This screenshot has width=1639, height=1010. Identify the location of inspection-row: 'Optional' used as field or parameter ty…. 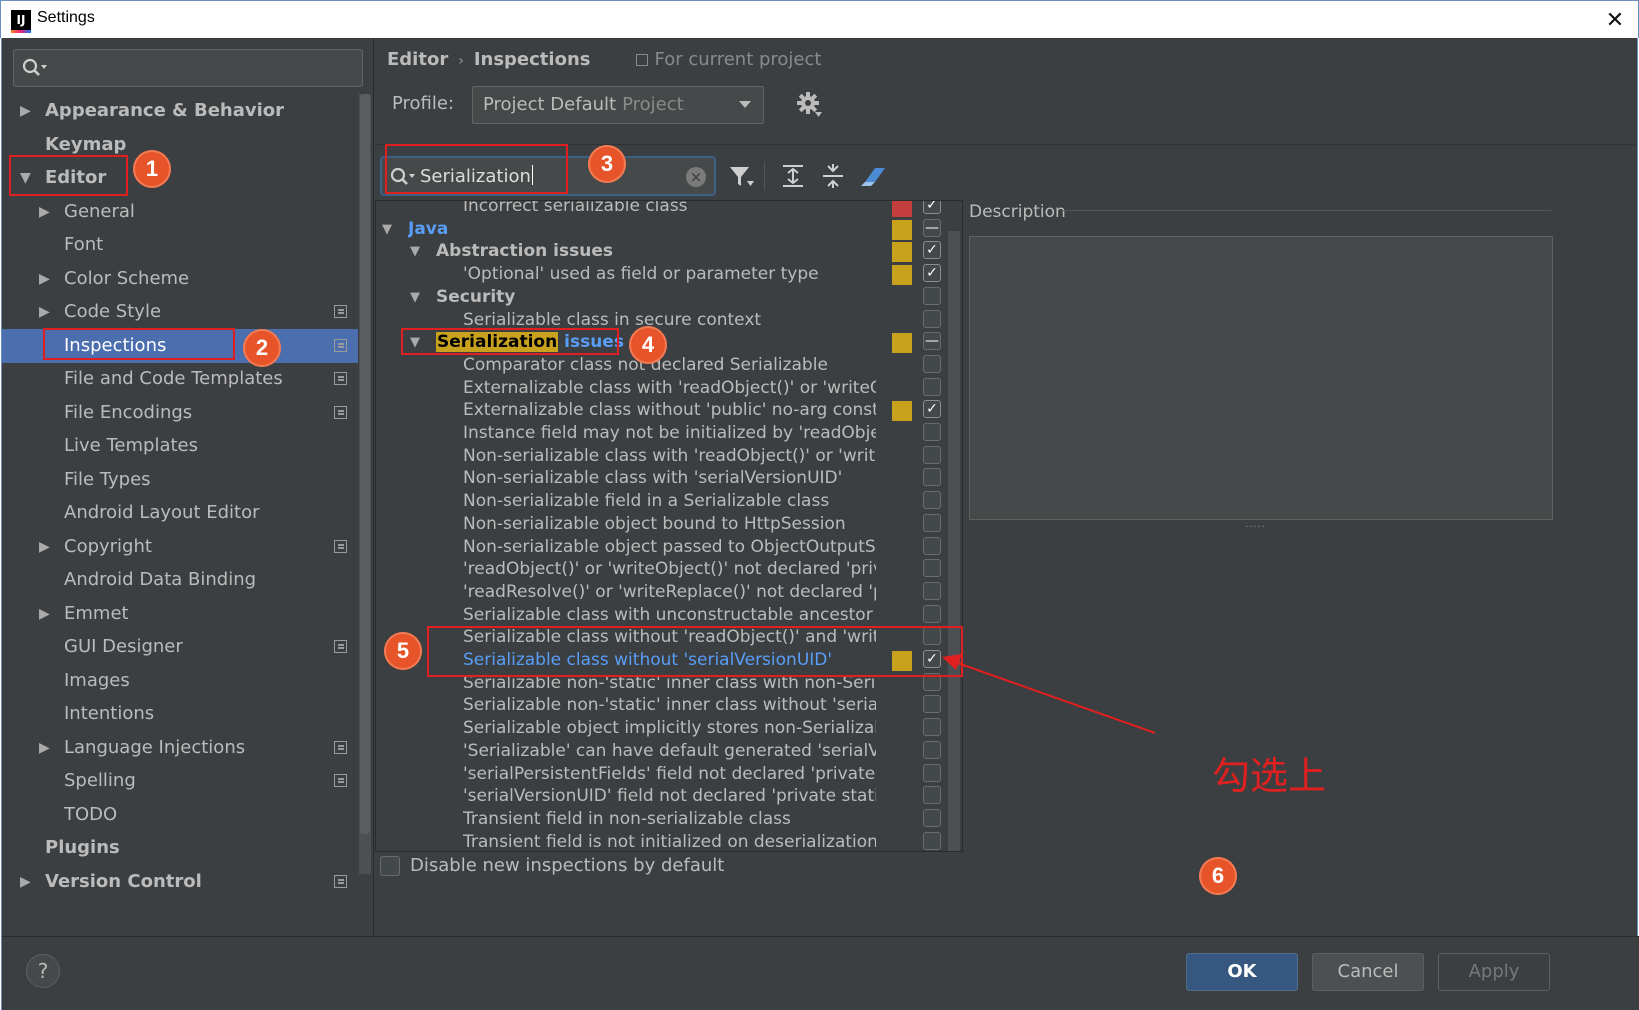
(669, 274).